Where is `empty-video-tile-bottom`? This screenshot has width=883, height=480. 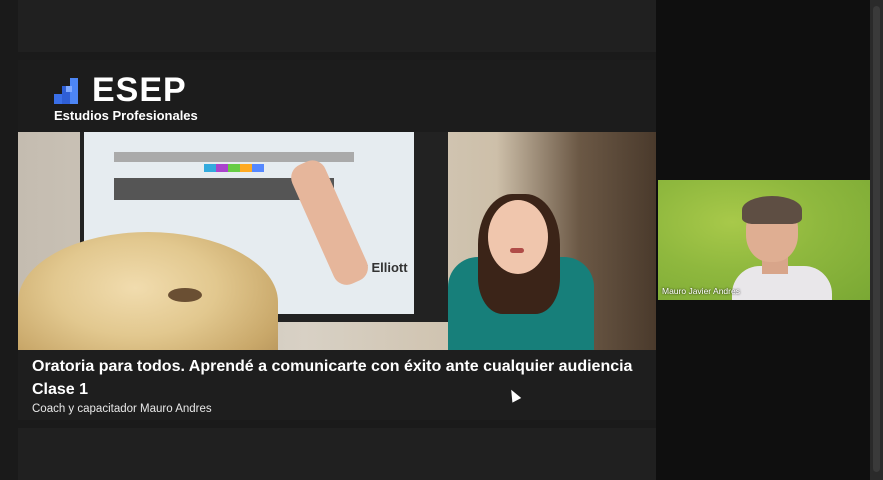
empty-video-tile-bottom is located at coordinates (337, 454).